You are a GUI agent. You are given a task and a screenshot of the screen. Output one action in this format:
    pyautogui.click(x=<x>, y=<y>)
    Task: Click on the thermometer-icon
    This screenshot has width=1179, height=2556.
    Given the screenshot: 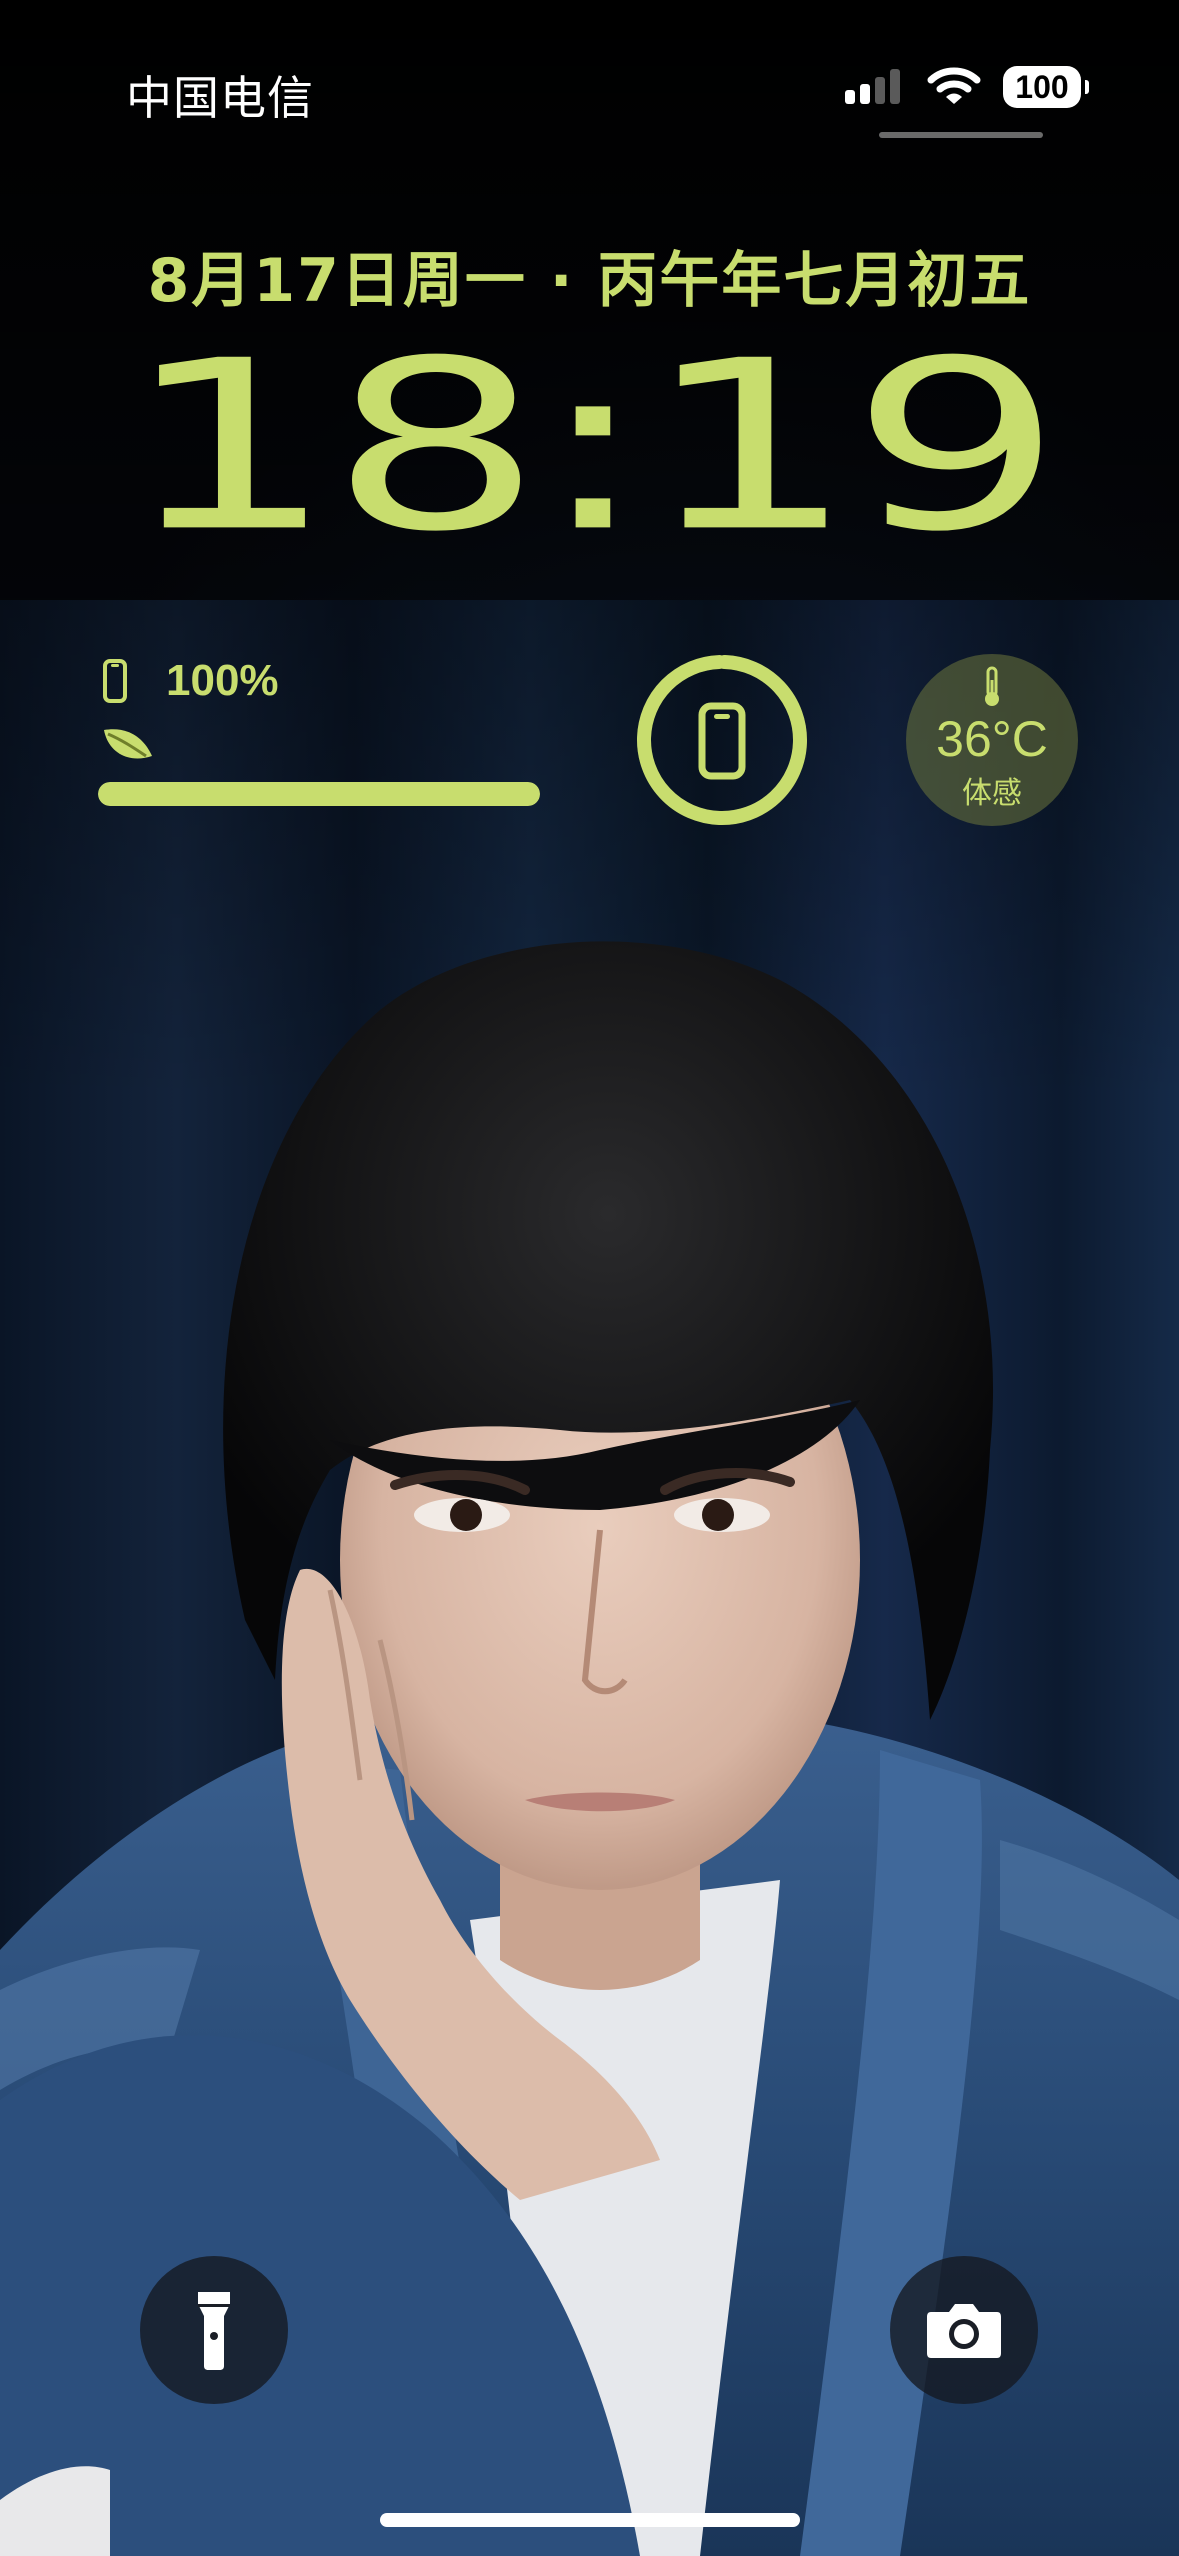 What is the action you would take?
    pyautogui.click(x=992, y=686)
    